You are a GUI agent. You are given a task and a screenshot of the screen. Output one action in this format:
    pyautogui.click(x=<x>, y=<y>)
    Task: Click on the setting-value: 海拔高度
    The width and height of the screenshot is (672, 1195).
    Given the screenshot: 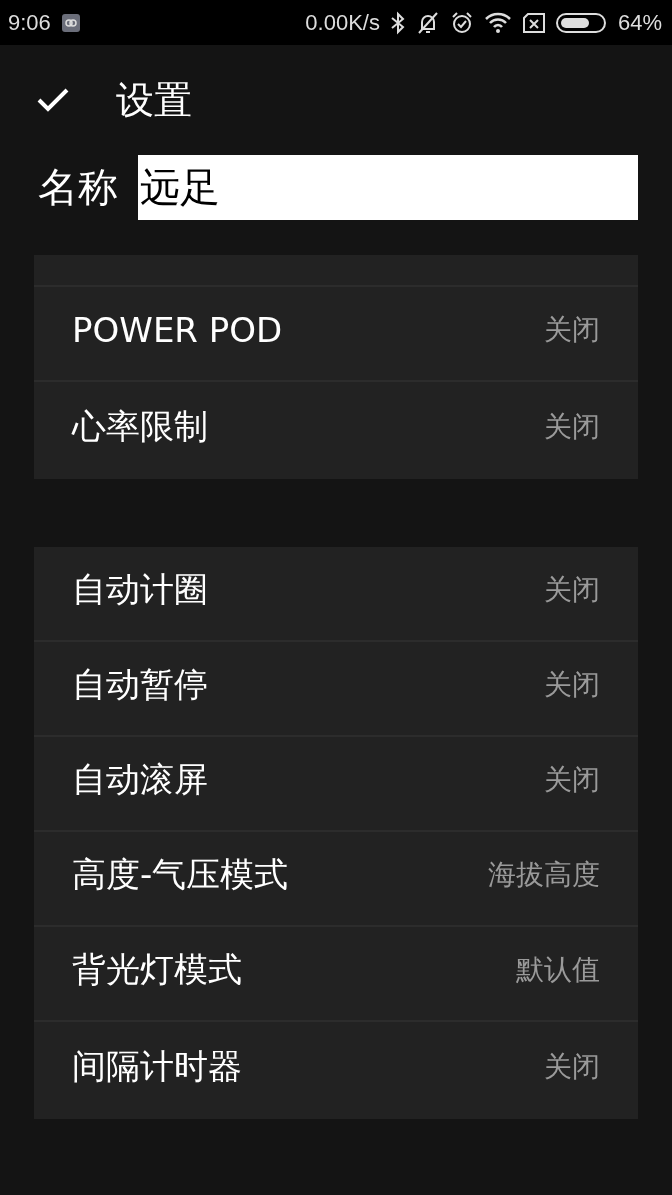 What is the action you would take?
    pyautogui.click(x=544, y=874)
    